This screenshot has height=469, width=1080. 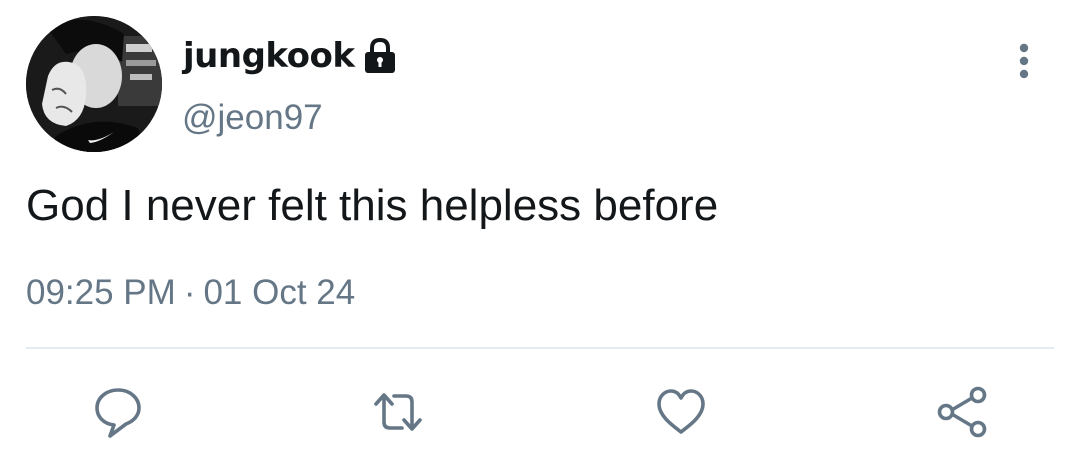 I want to click on tweet-text: God I never felt this helpless before, so click(x=372, y=205).